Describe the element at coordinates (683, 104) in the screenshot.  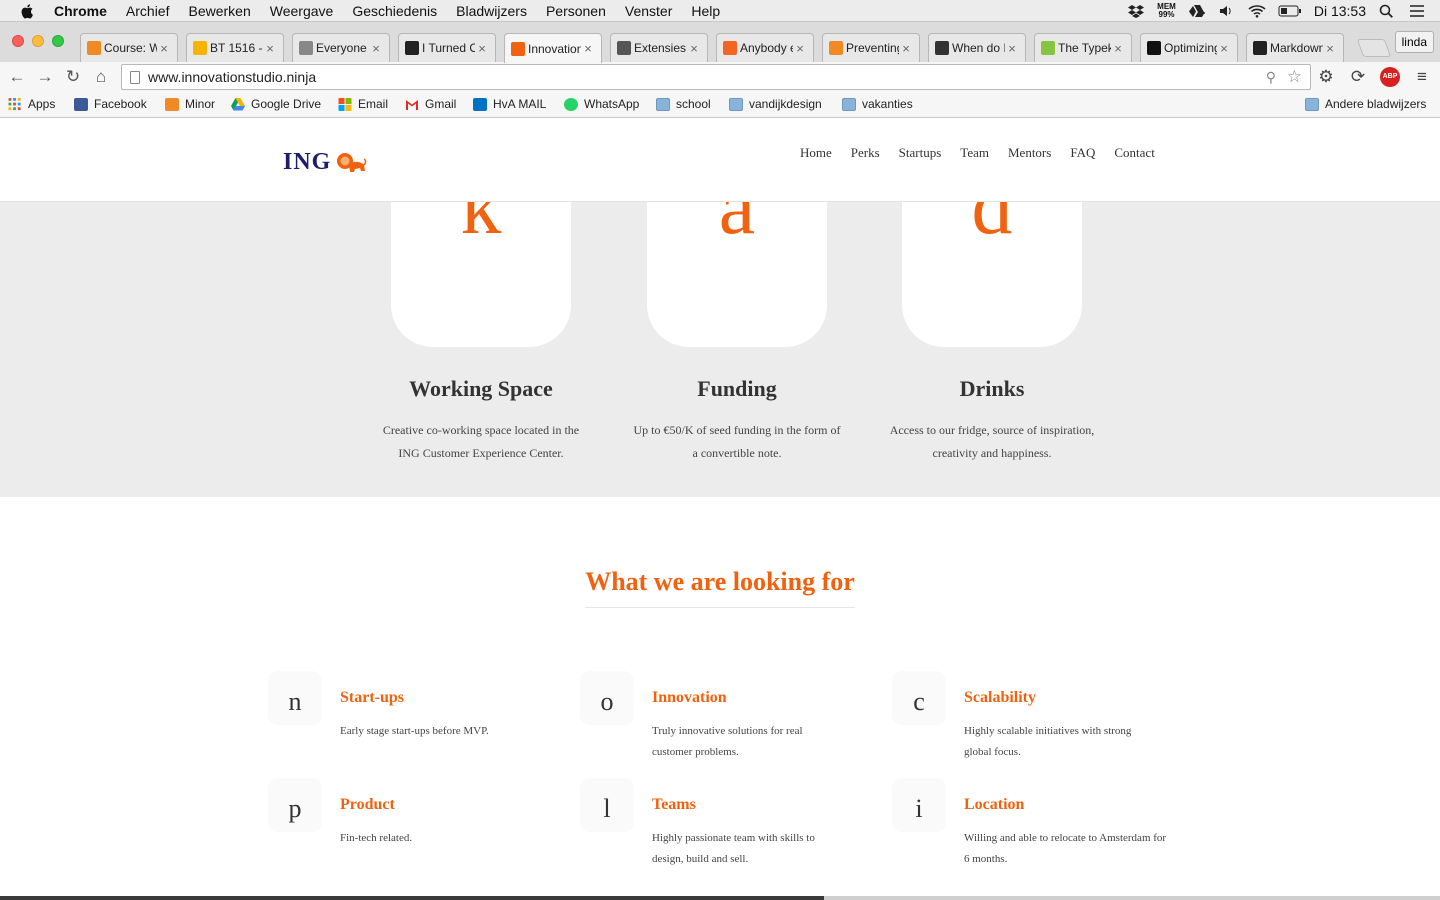
I see `bookmark-school: school` at that location.